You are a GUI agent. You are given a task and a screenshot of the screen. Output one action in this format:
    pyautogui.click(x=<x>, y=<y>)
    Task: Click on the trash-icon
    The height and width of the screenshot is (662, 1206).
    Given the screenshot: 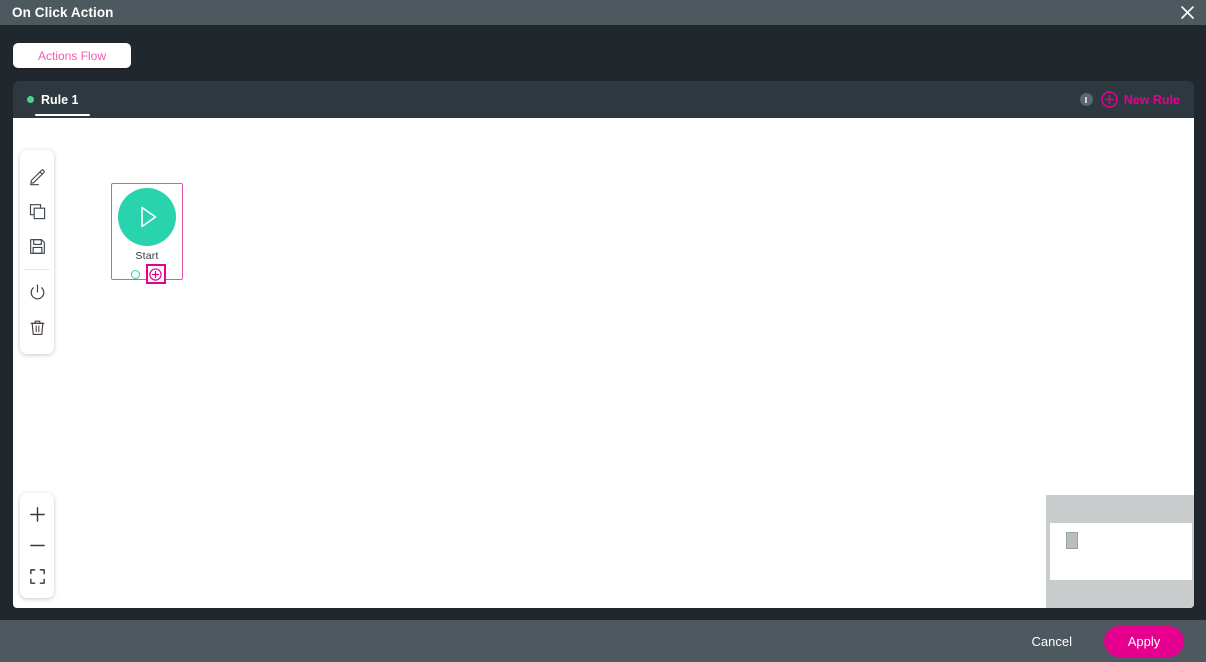 What is the action you would take?
    pyautogui.click(x=37, y=328)
    